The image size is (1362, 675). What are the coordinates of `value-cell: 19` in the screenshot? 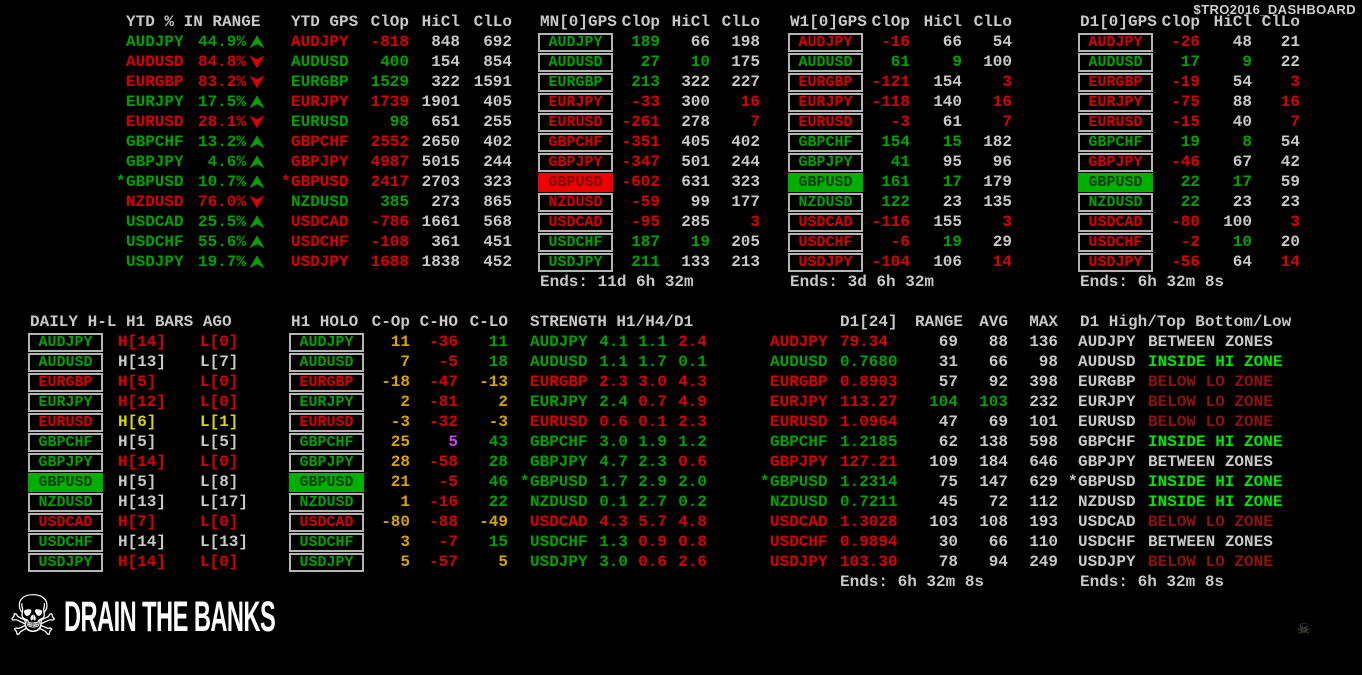 It's located at (700, 242).